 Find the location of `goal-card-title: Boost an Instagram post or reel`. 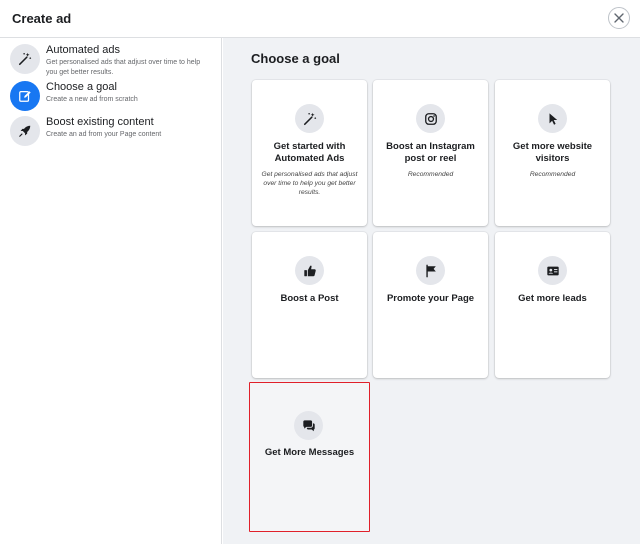

goal-card-title: Boost an Instagram post or reel is located at coordinates (430, 152).